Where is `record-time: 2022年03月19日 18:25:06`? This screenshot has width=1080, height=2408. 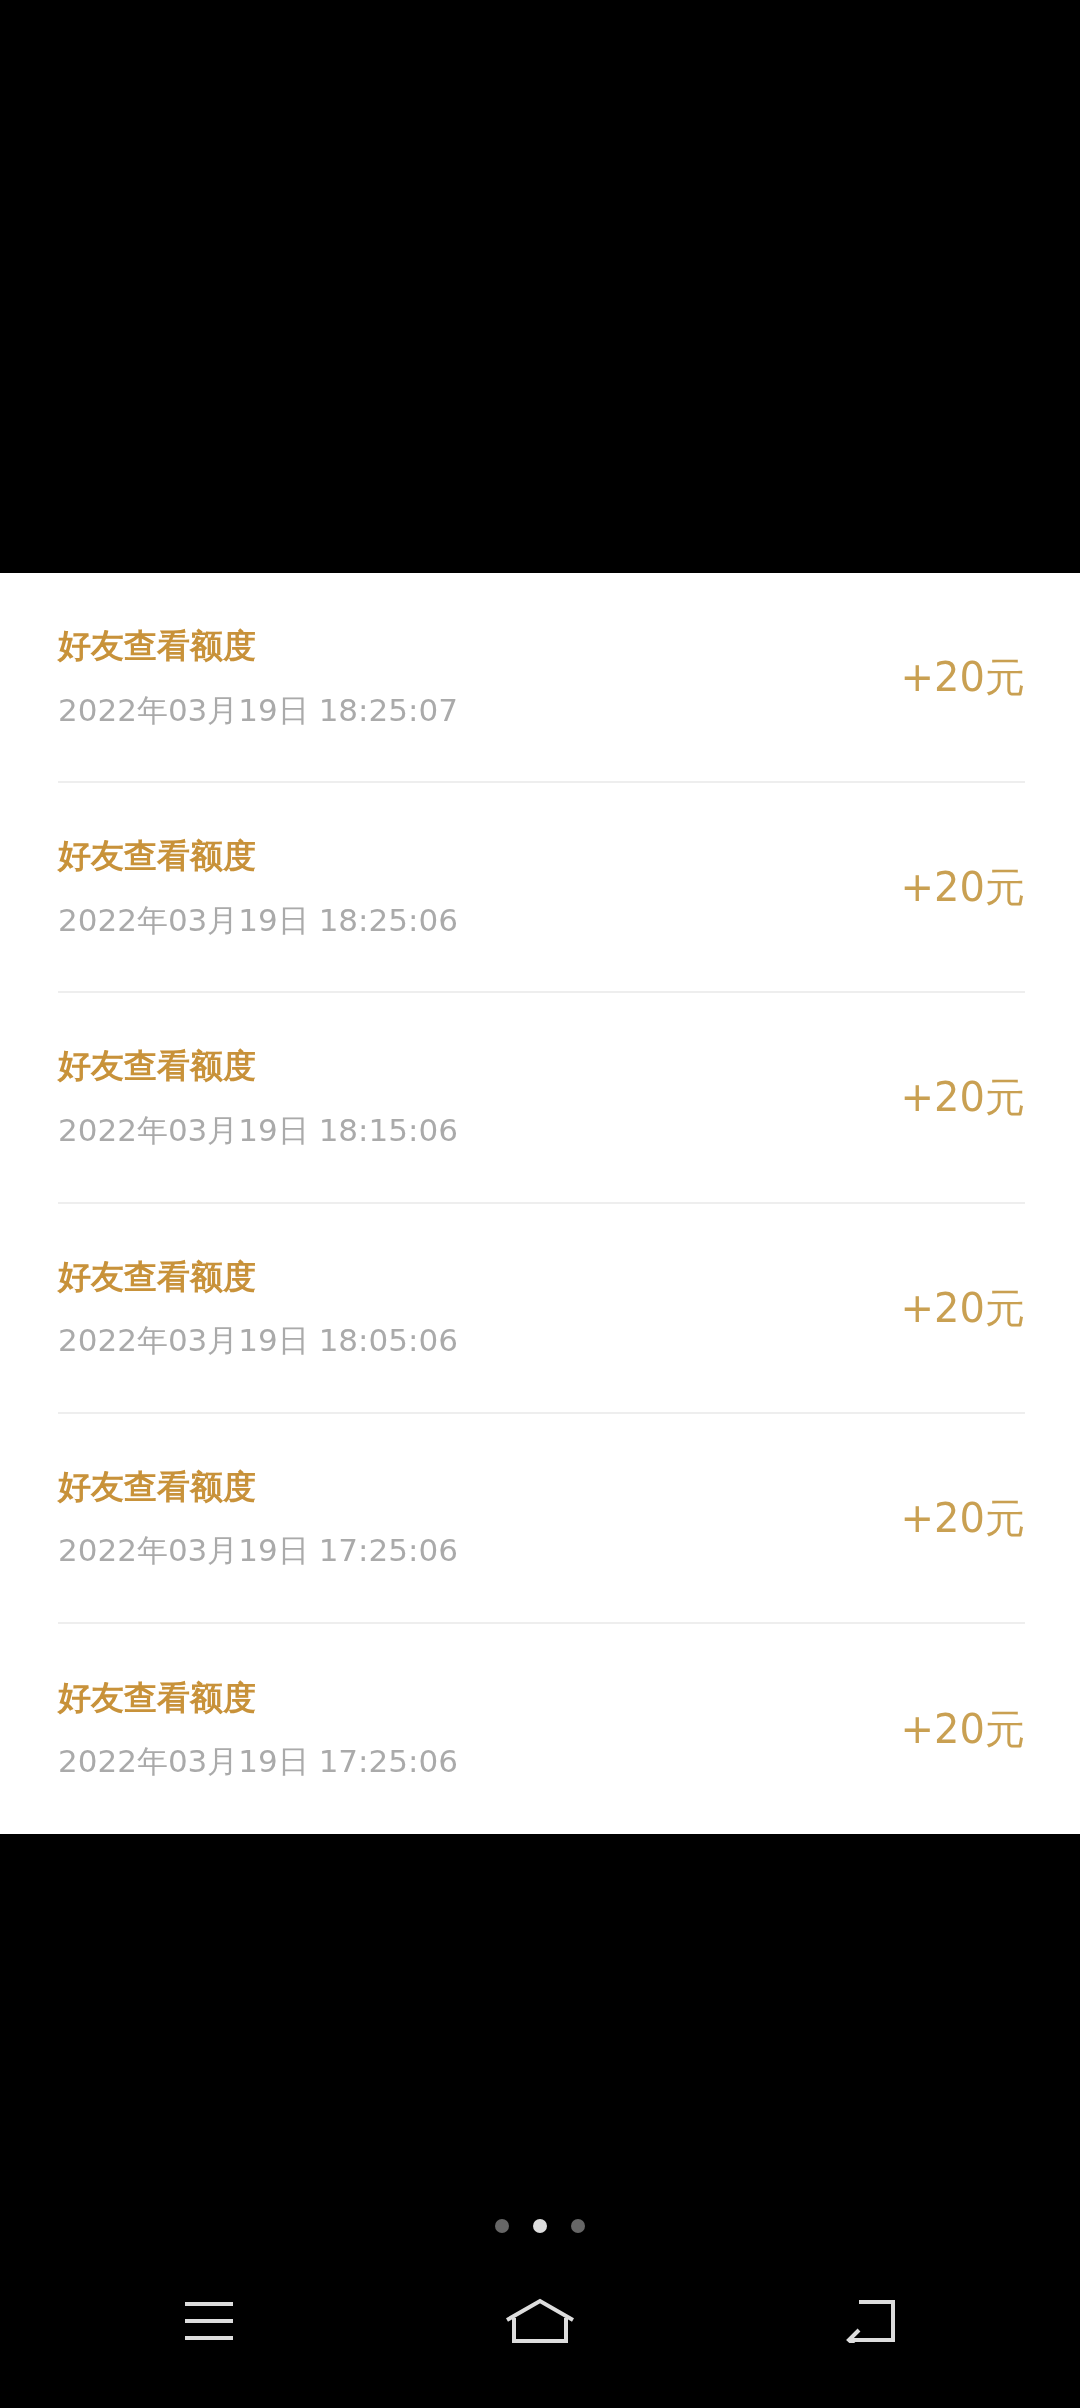 record-time: 2022年03月19日 18:25:06 is located at coordinates (258, 920).